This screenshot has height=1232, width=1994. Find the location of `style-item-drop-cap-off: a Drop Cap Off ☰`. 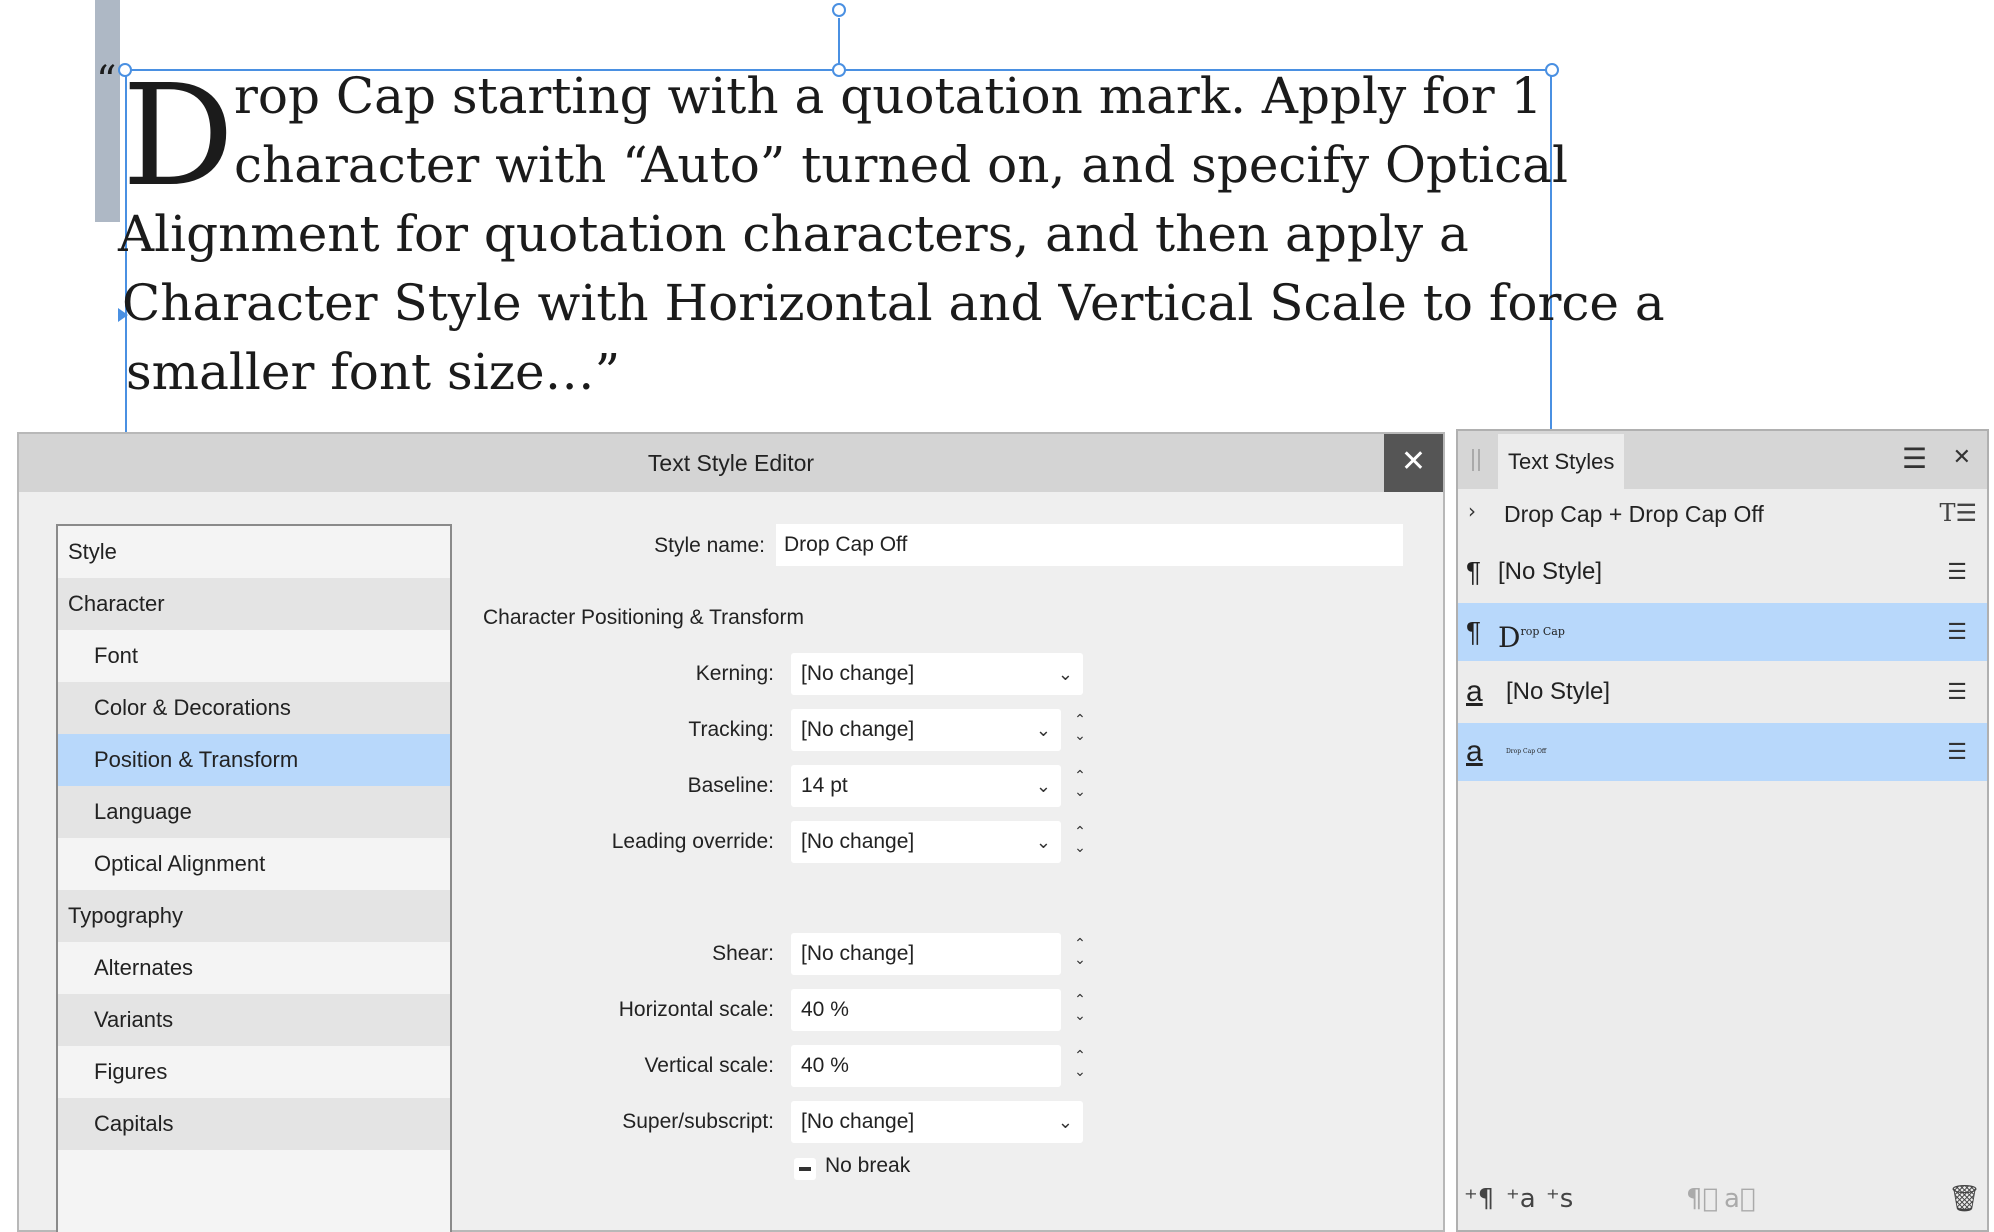

style-item-drop-cap-off: a Drop Cap Off ☰ is located at coordinates (1722, 752).